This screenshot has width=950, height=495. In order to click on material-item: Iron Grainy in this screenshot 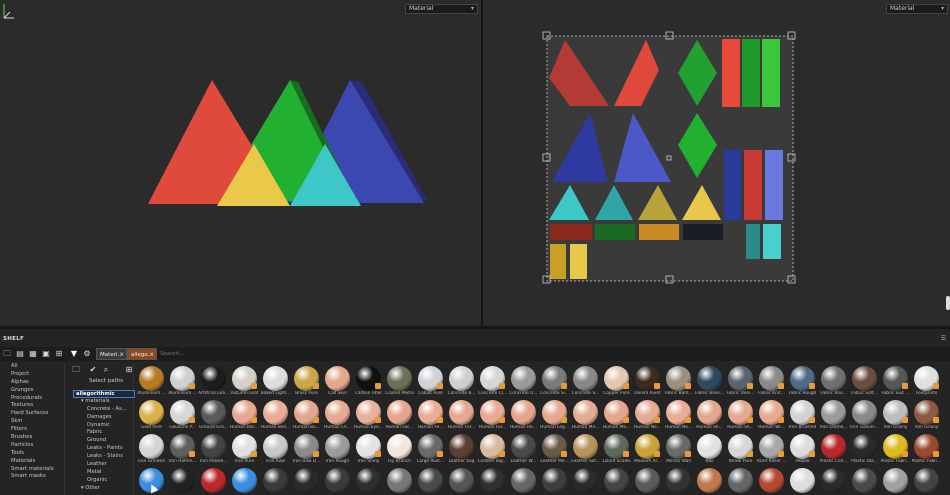, I will do `click(926, 416)`.